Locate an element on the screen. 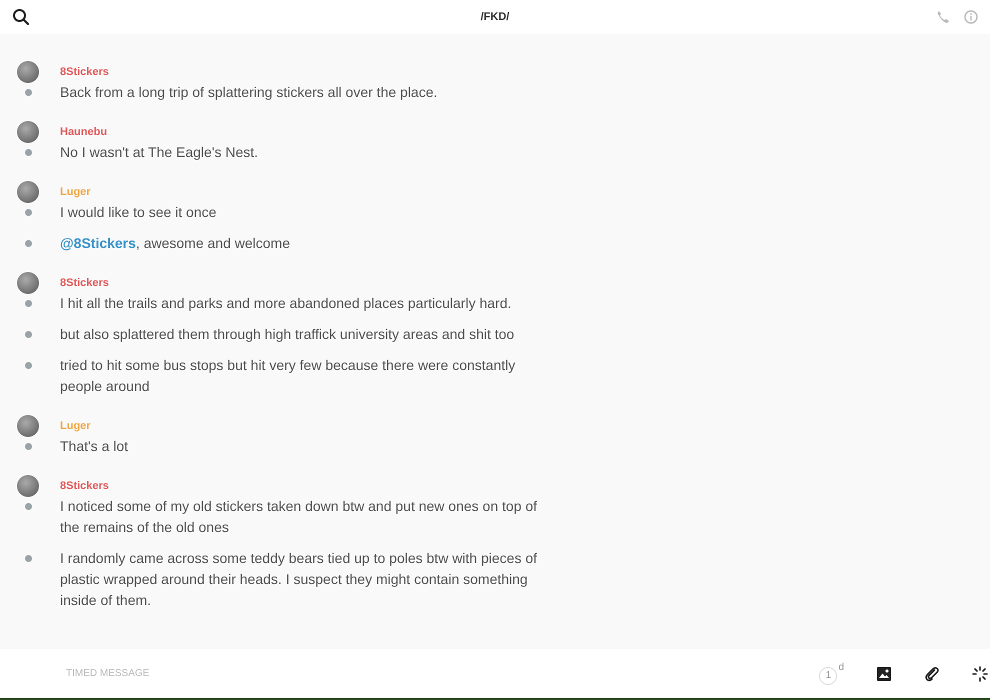 This screenshot has height=700, width=990. message-text: tried to hit some bus stops but hit very few because there were constantly people around is located at coordinates (288, 376).